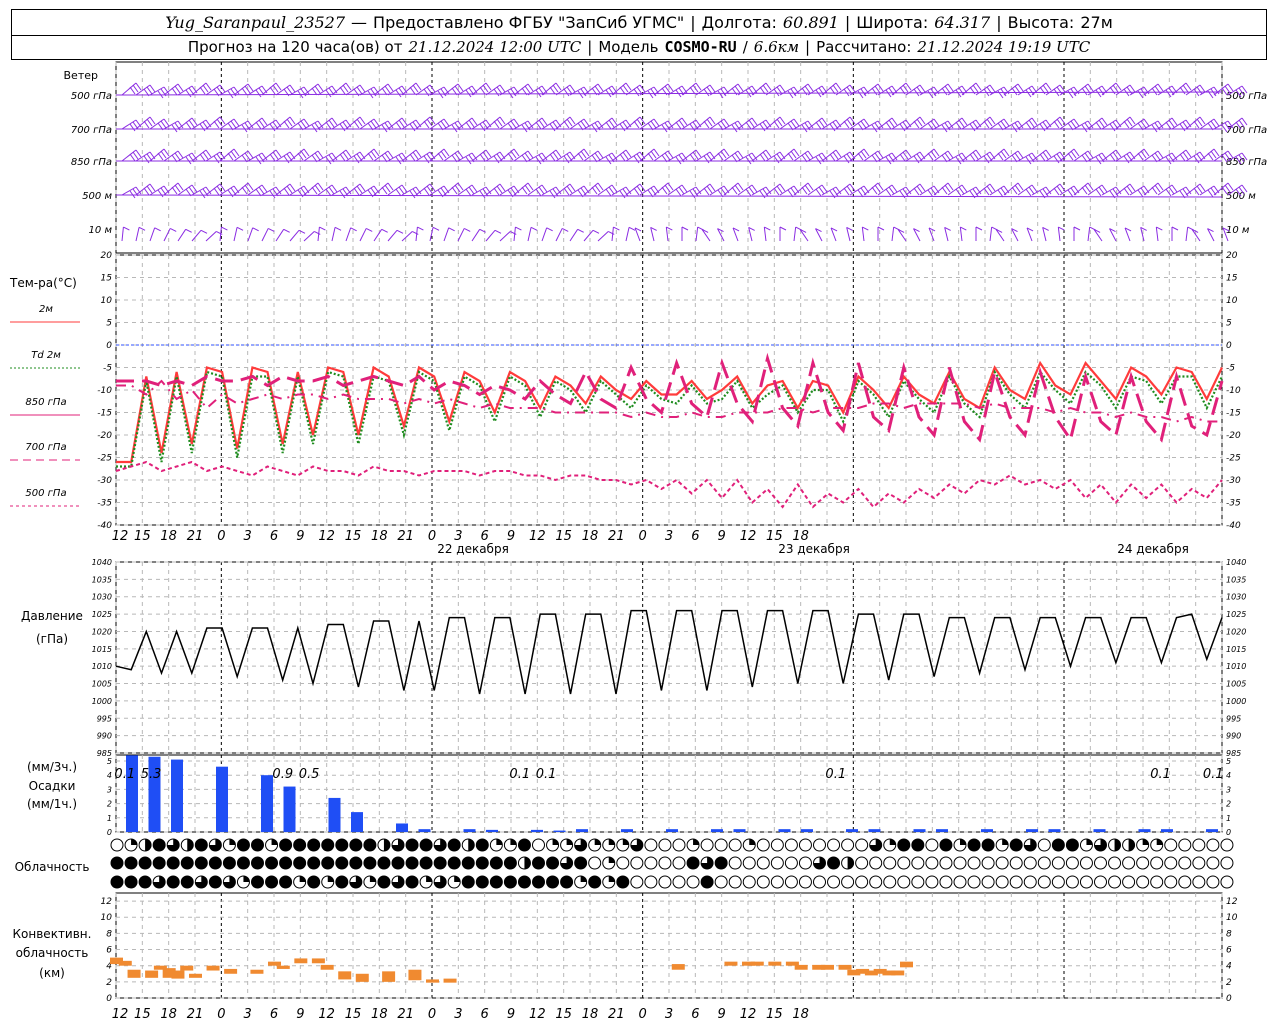  Describe the element at coordinates (1228, 761) in the screenshot. I see `prec-ytick-right: 5` at that location.